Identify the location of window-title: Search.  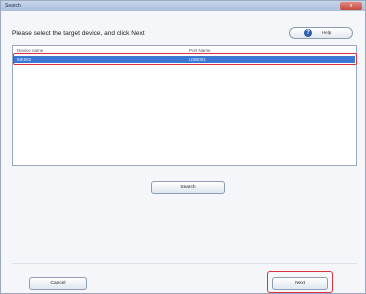
(13, 6).